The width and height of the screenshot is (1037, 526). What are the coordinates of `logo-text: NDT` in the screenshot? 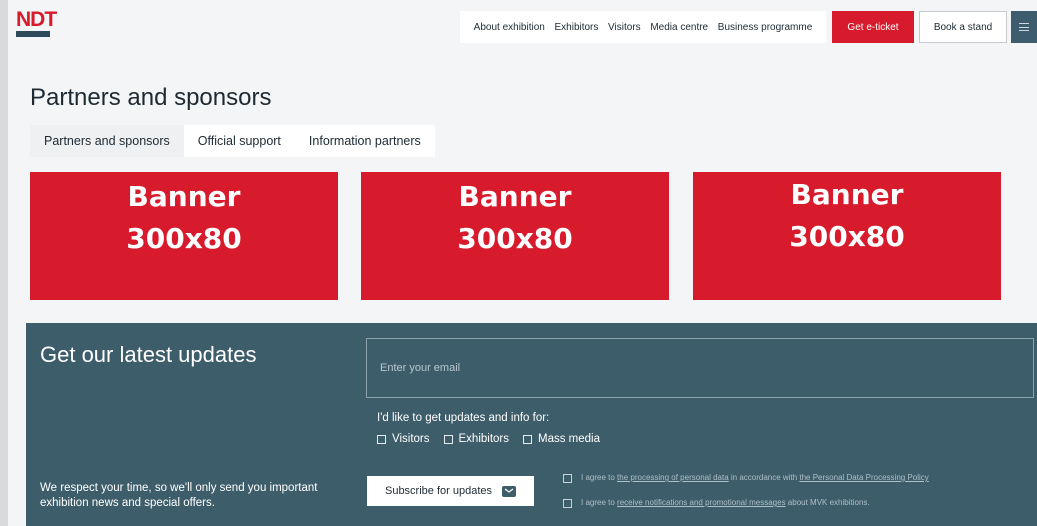 It's located at (36, 19).